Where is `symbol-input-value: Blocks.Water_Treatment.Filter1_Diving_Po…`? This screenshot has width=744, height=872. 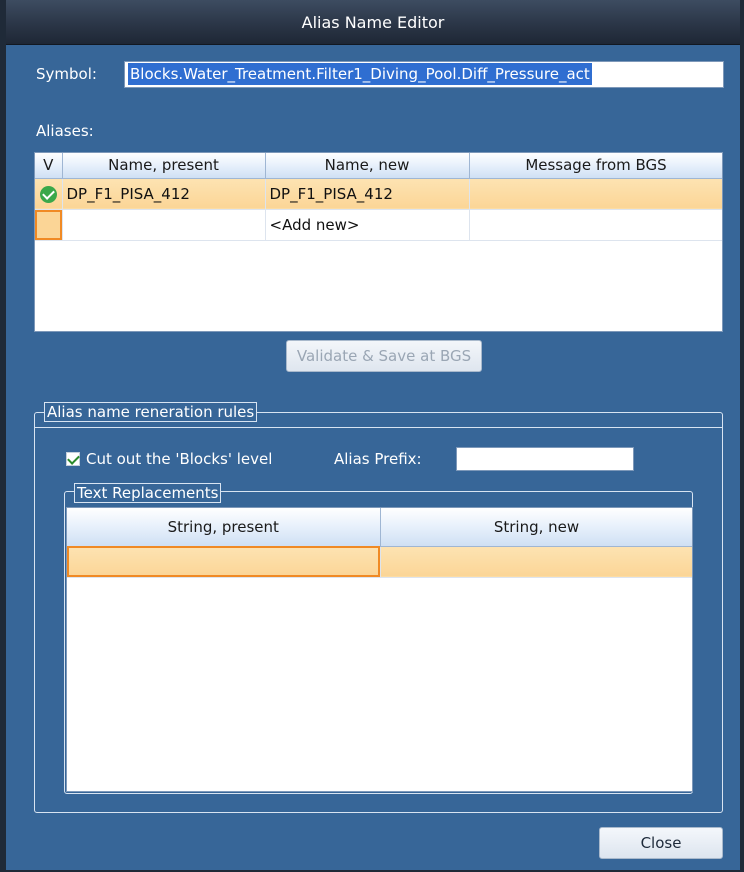
symbol-input-value: Blocks.Water_Treatment.Filter1_Diving_Po… is located at coordinates (360, 74).